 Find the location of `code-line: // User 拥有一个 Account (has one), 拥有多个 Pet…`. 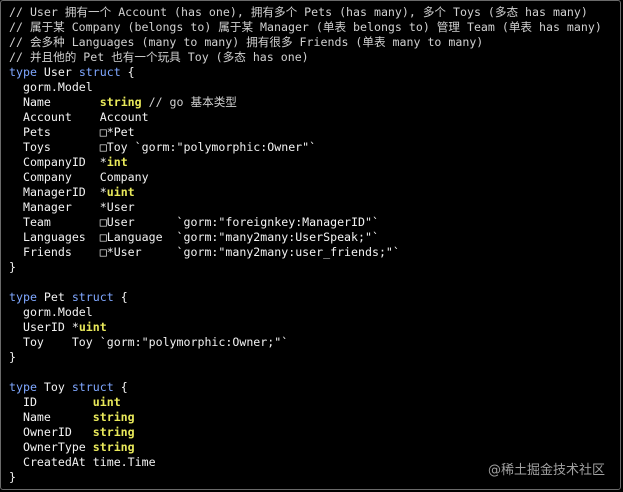

code-line: // User 拥有一个 Account (has one), 拥有多个 Pet… is located at coordinates (305, 12).